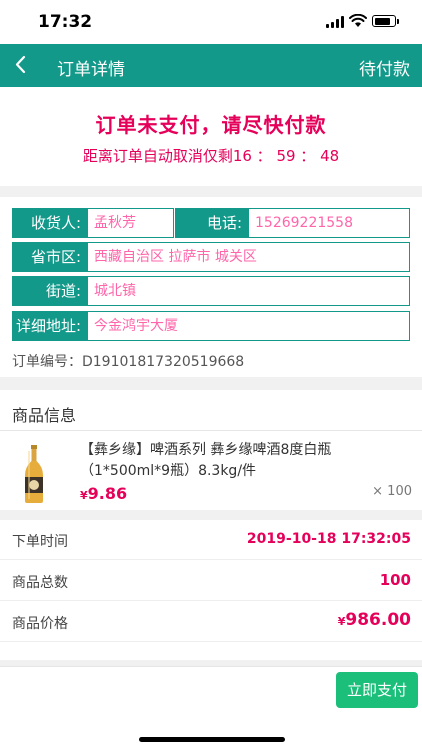 The height and width of the screenshot is (750, 422). I want to click on navigation-bar: 订单详情 待付款, so click(211, 65).